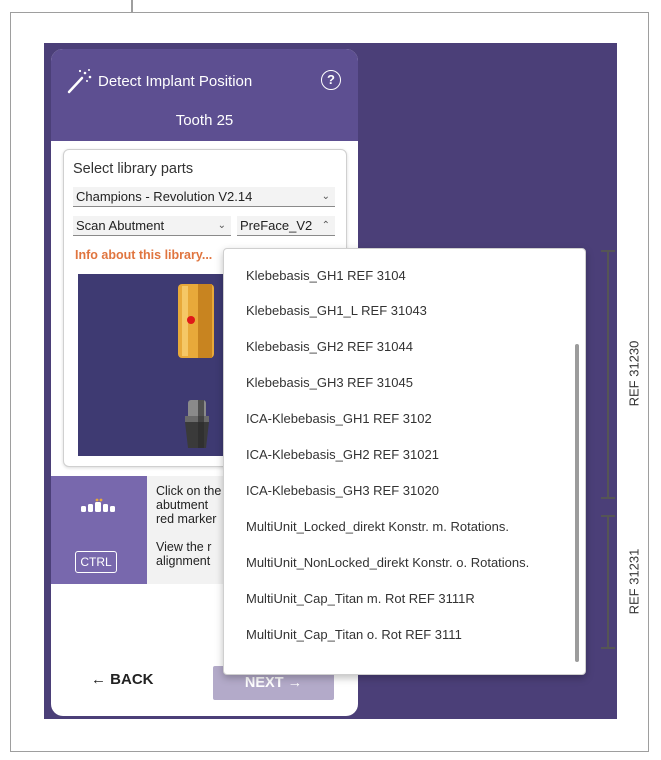  I want to click on bracket-2-cap-bottom, so click(608, 648).